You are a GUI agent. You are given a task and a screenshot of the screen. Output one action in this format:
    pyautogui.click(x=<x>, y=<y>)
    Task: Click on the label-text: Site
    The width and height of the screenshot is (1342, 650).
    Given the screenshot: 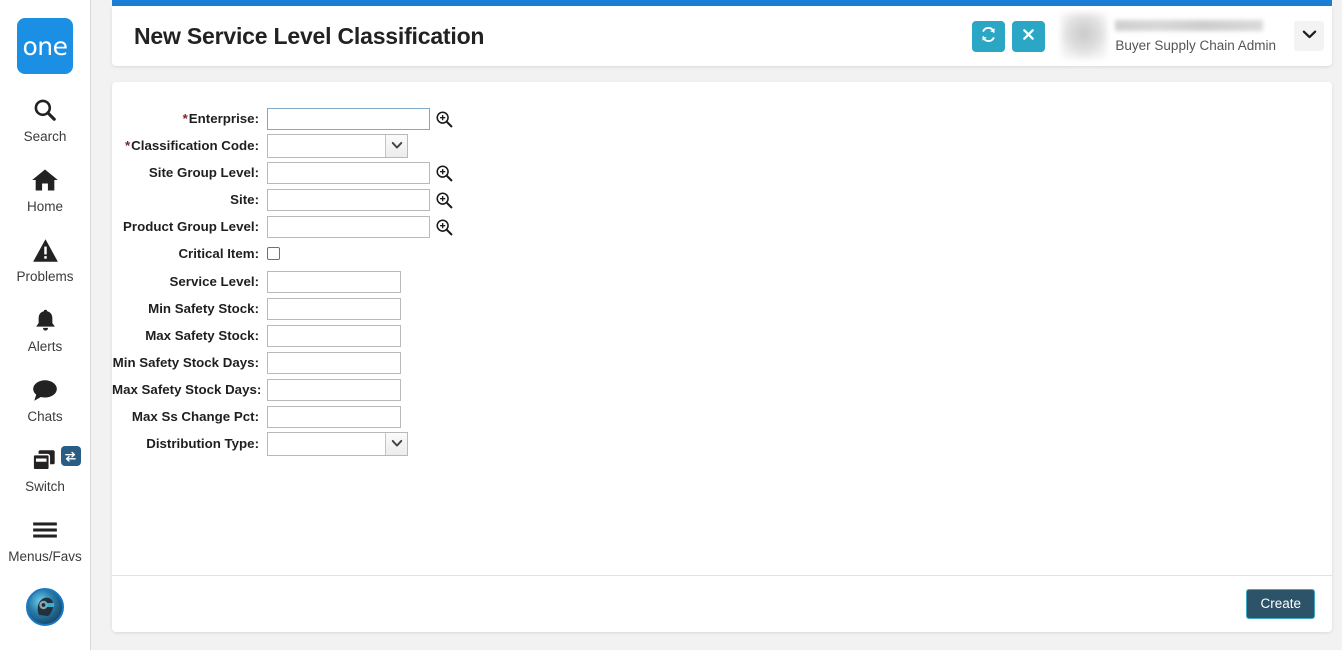 What is the action you would take?
    pyautogui.click(x=242, y=199)
    